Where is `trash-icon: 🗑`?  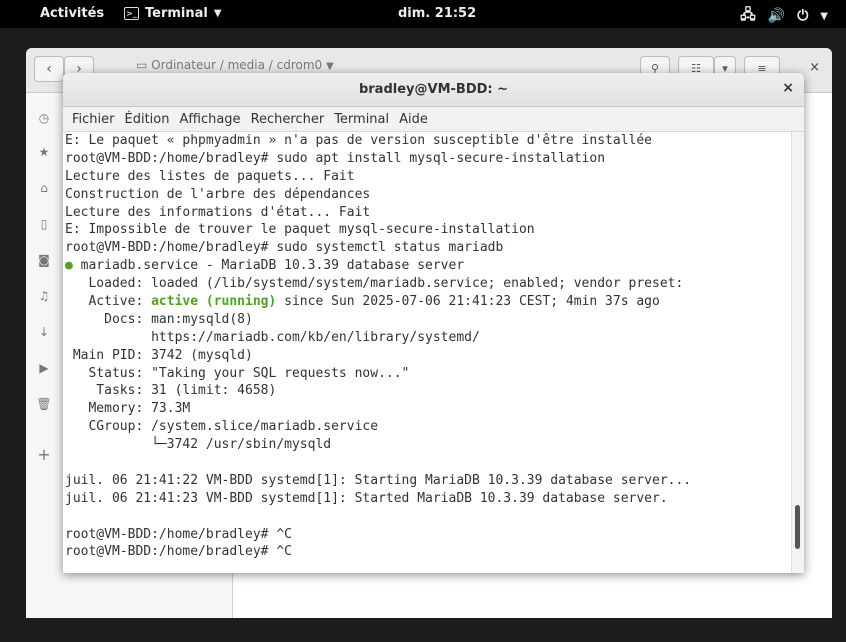
trash-icon: 🗑 is located at coordinates (44, 404).